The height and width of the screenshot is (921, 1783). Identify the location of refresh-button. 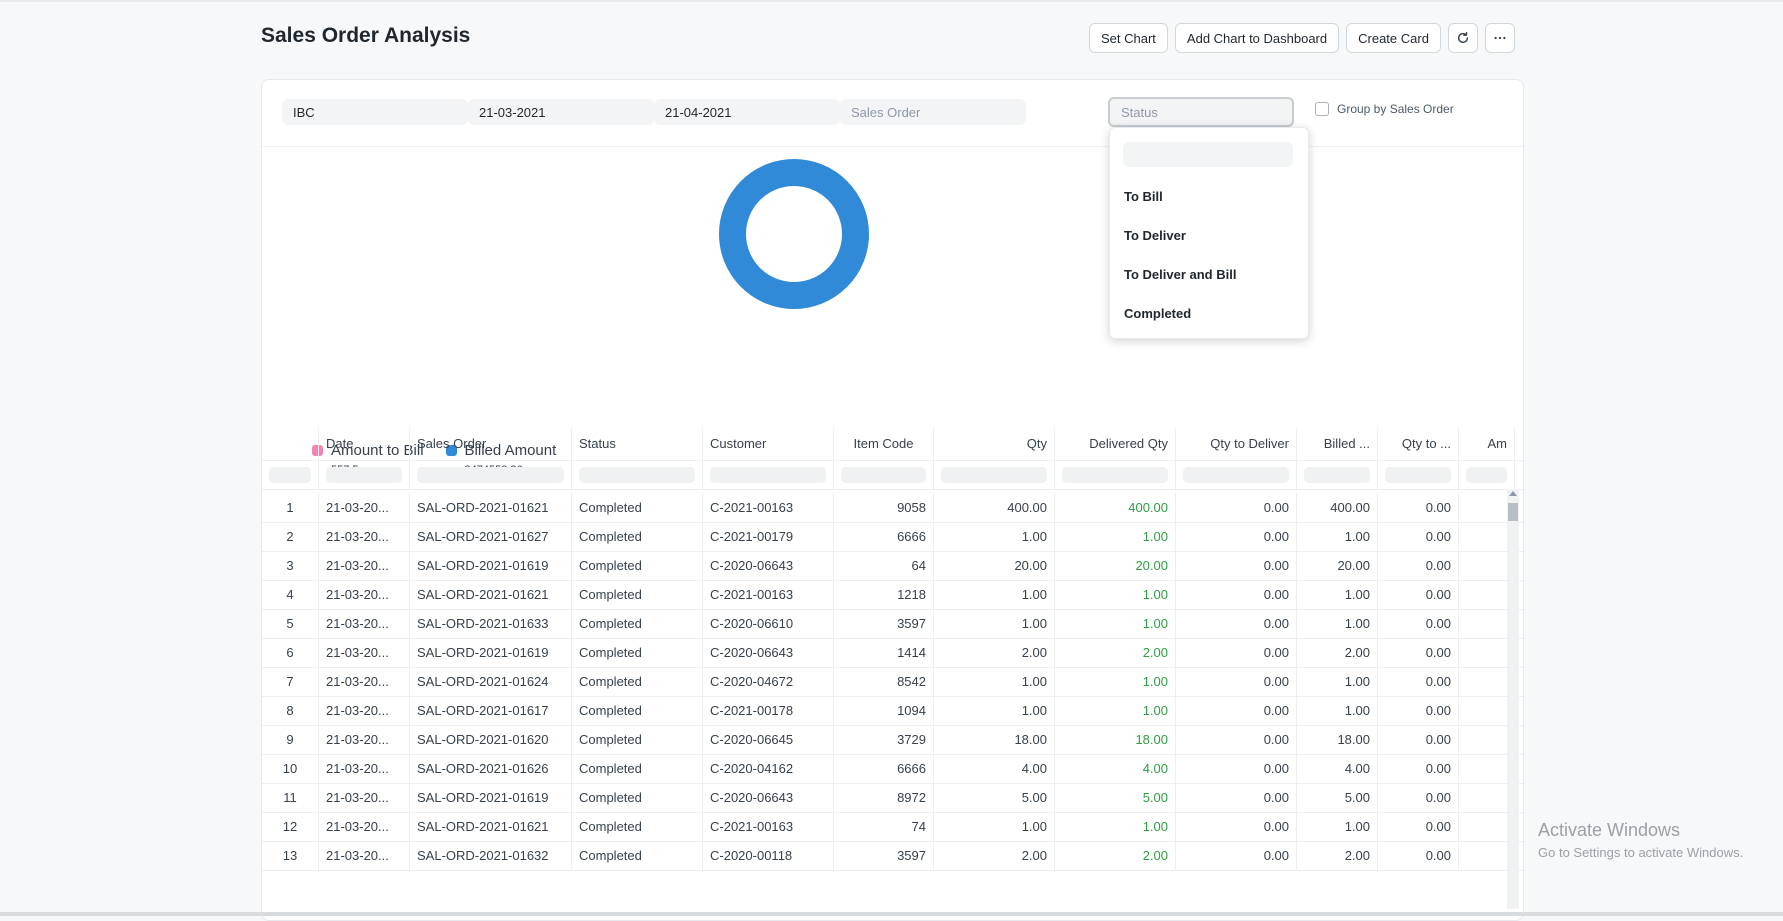
(1462, 38).